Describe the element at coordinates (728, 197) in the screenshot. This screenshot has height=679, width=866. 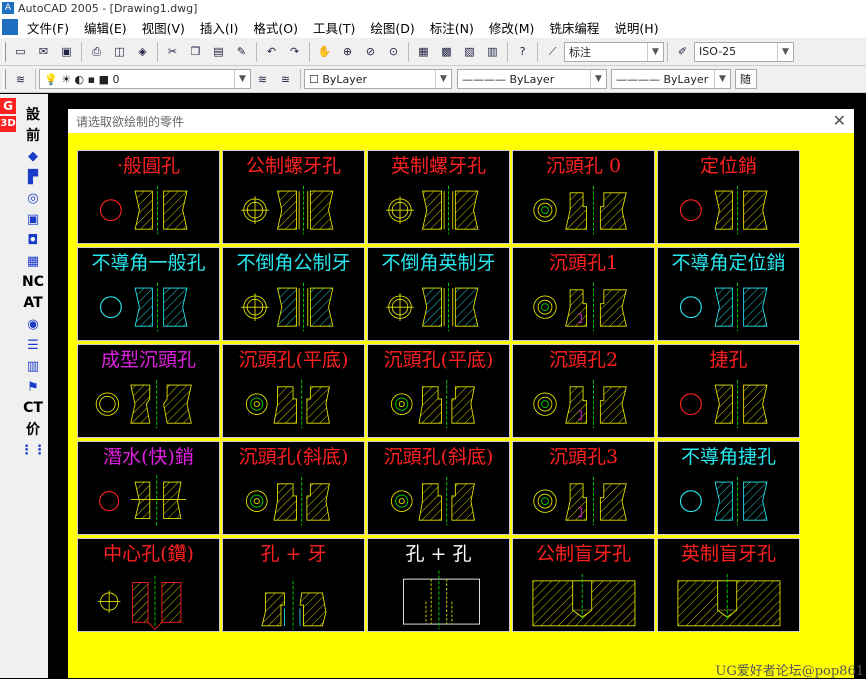
I see `part-option: 定位銷` at that location.